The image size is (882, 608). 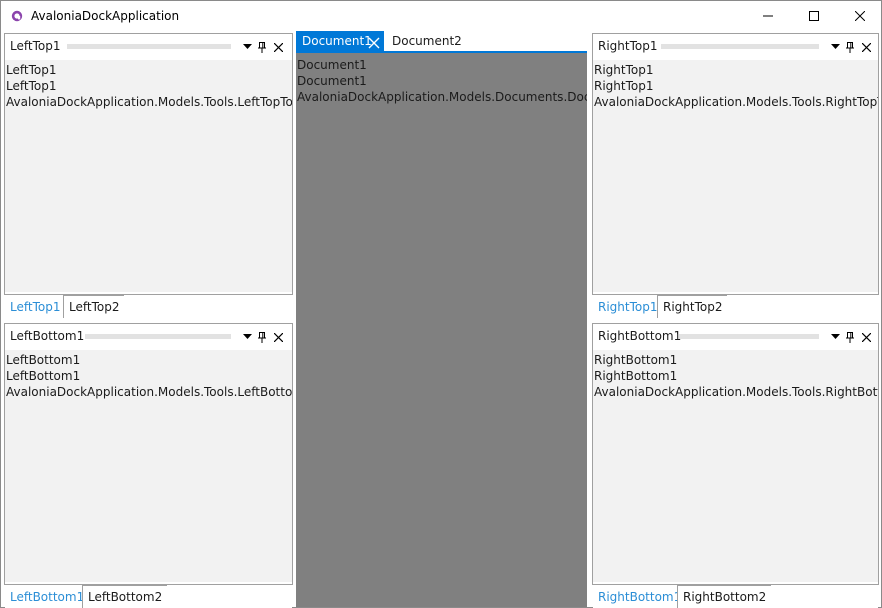 I want to click on tab-rightbottom2: RightBottom2, so click(x=724, y=596).